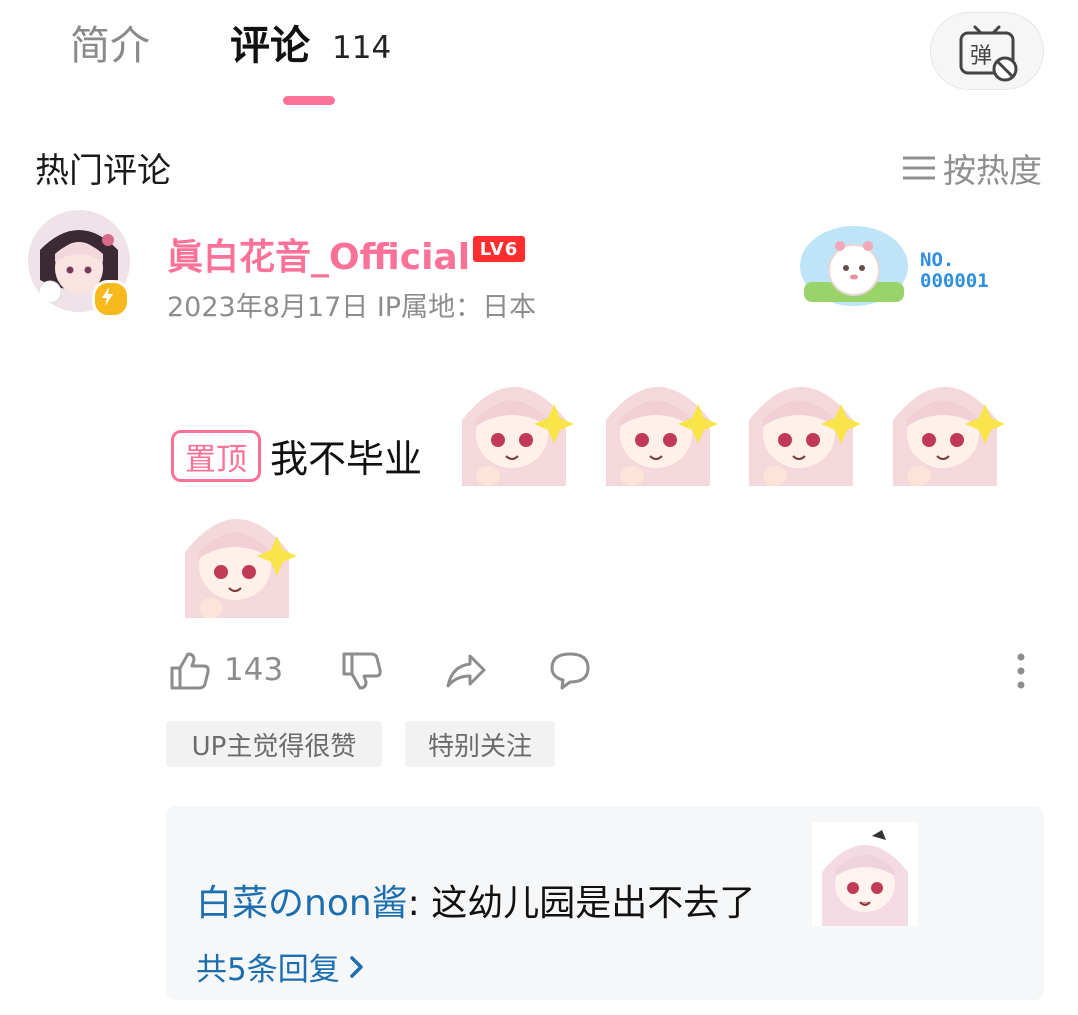 The height and width of the screenshot is (1015, 1078). I want to click on like-button, so click(190, 673).